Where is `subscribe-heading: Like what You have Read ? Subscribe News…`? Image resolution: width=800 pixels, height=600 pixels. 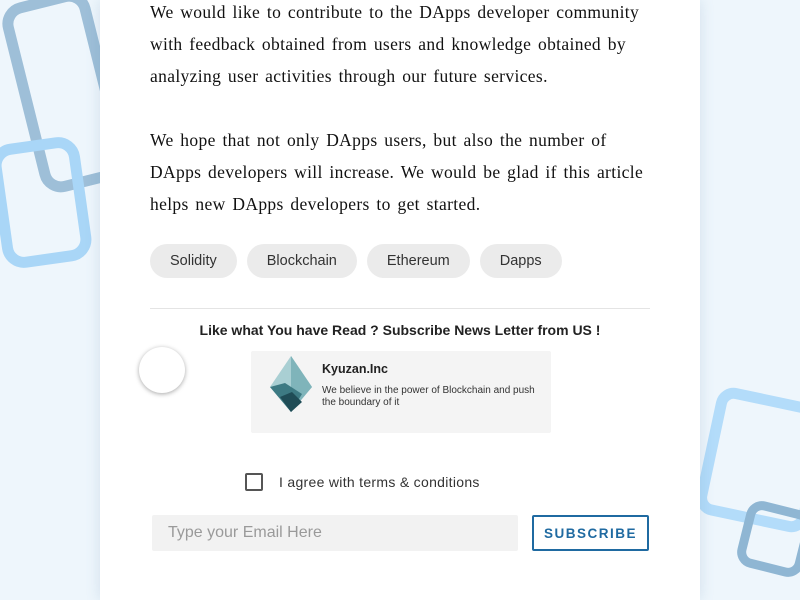
subscribe-heading: Like what You have Read ? Subscribe News… is located at coordinates (400, 330).